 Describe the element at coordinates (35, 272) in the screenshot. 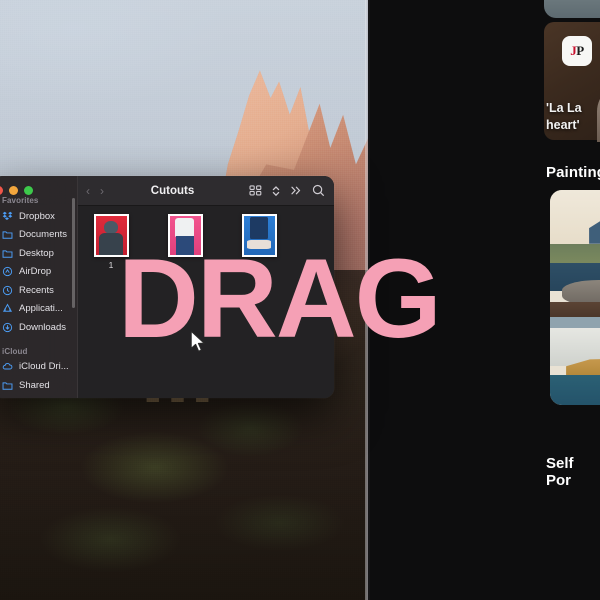

I see `sidebar-item-label: AirDrop` at that location.